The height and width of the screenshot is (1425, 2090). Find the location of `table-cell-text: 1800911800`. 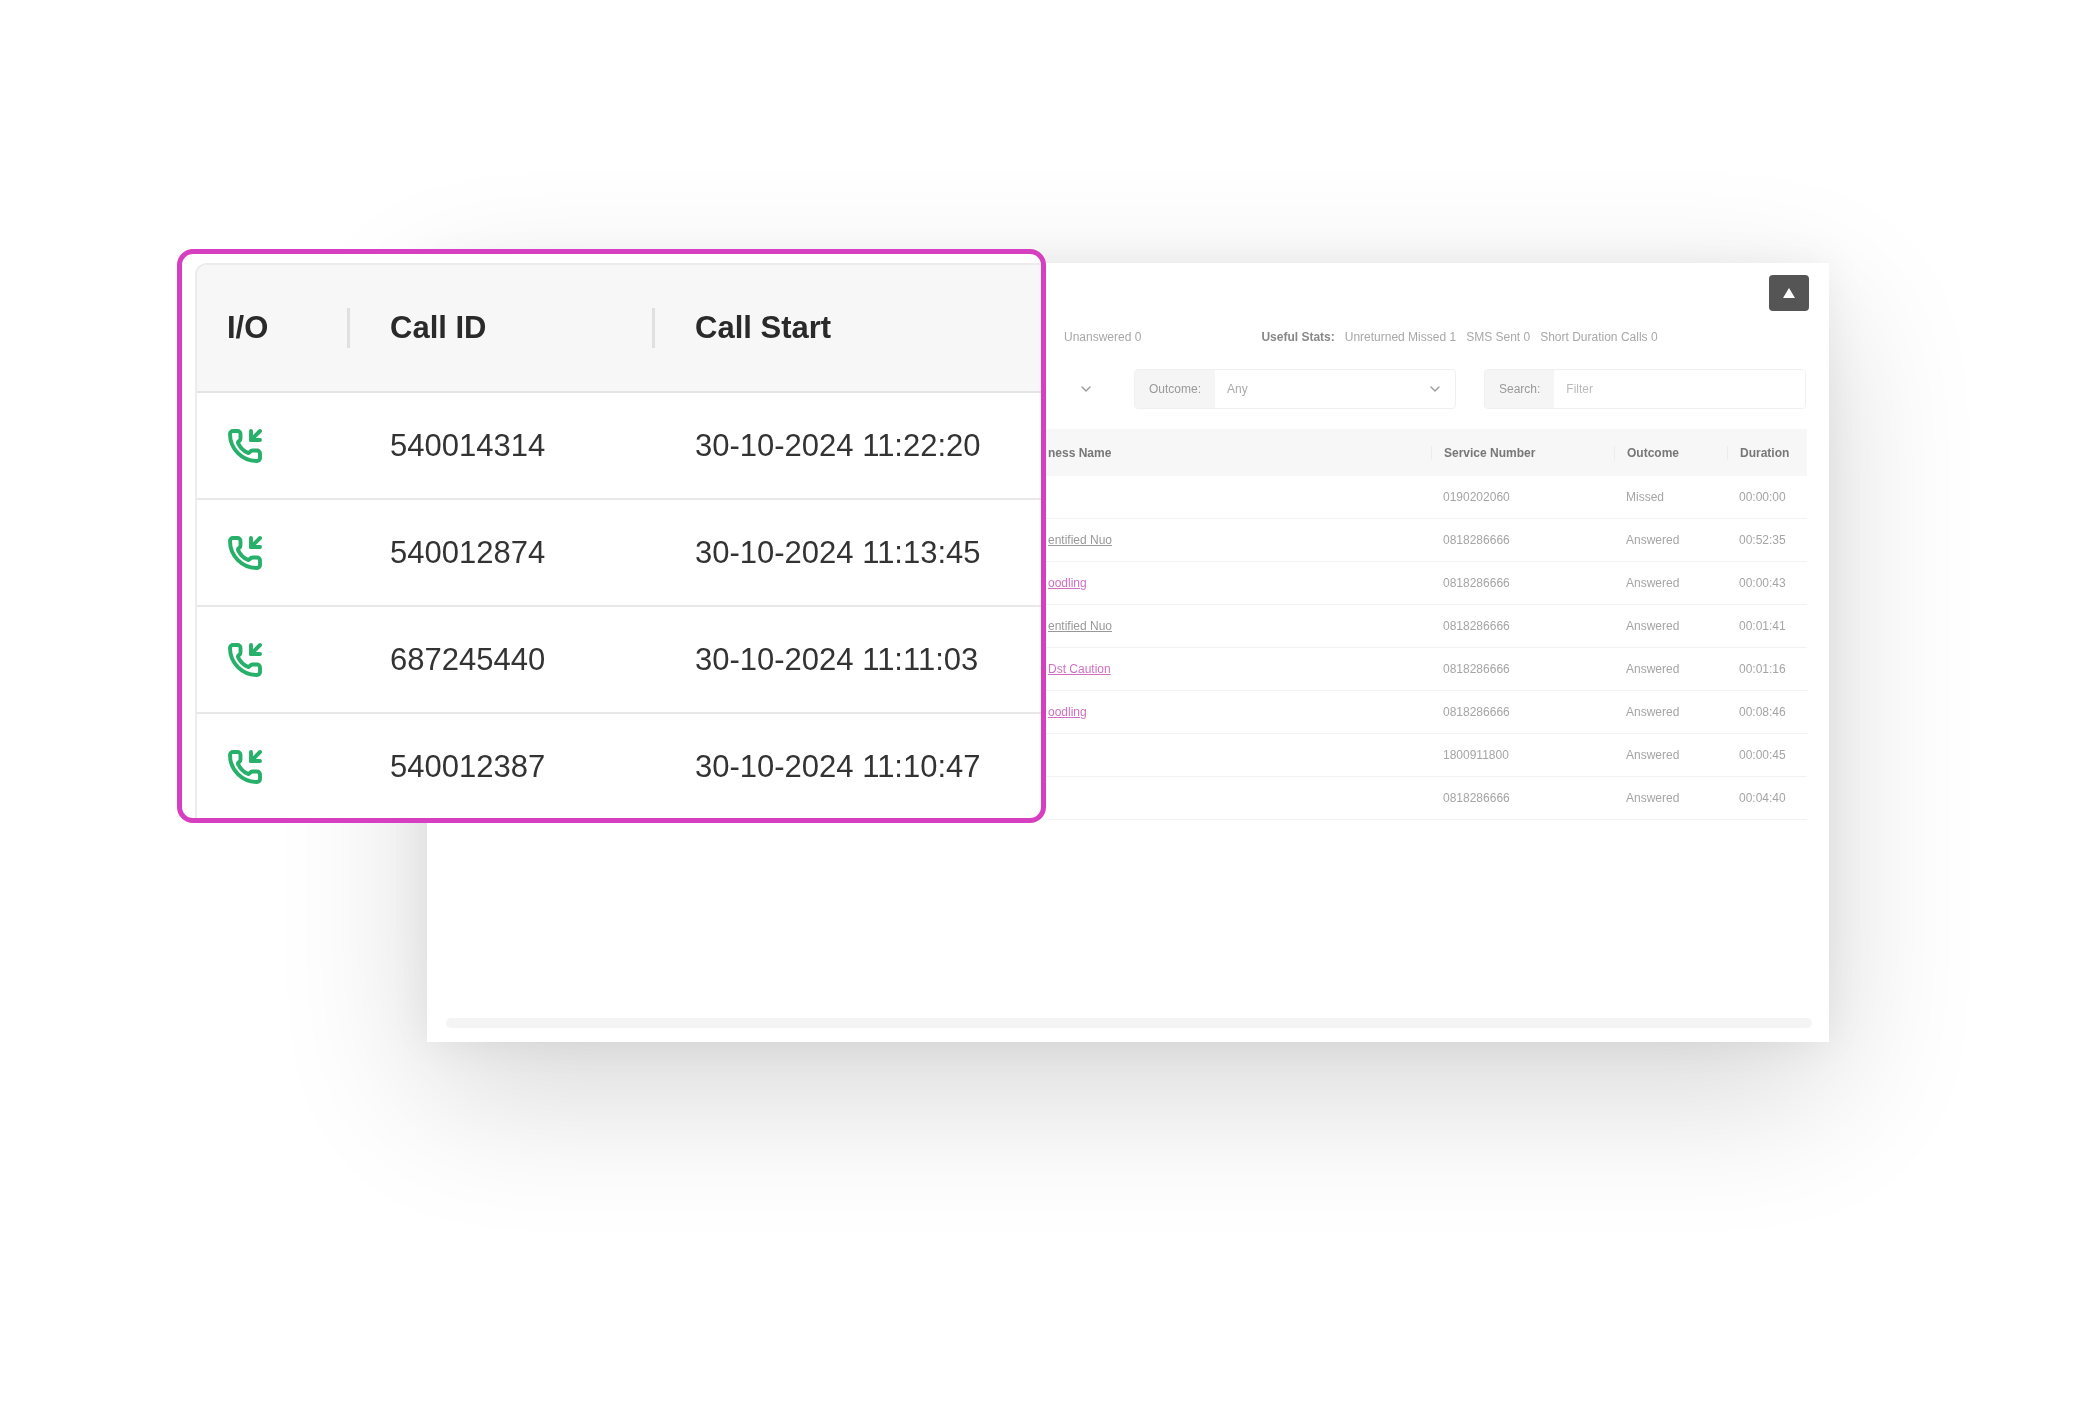

table-cell-text: 1800911800 is located at coordinates (1476, 755).